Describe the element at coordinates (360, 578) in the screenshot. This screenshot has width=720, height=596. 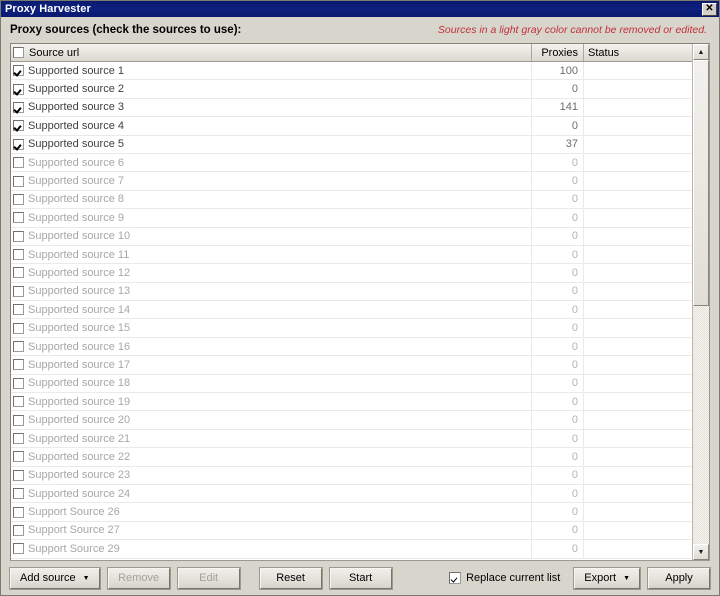
I see `start-button: Start` at that location.